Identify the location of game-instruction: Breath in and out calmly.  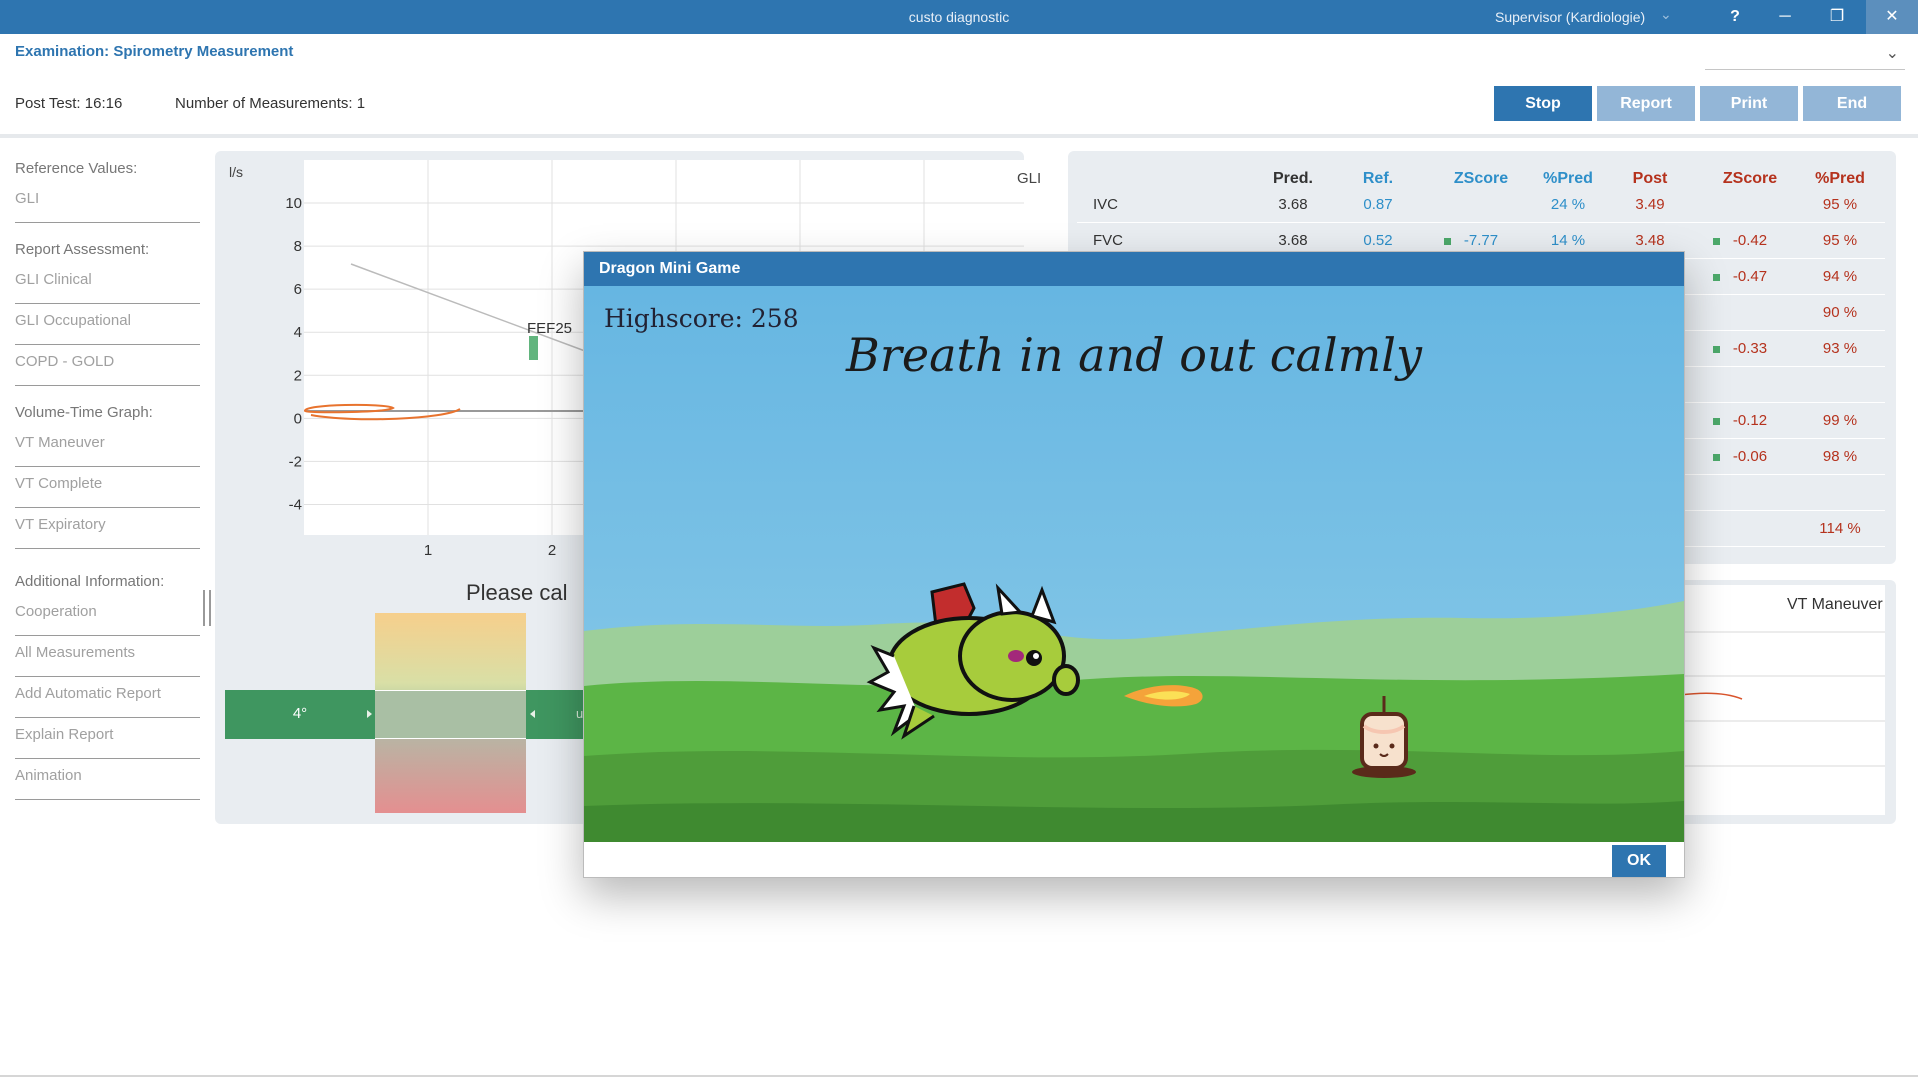
(1134, 355).